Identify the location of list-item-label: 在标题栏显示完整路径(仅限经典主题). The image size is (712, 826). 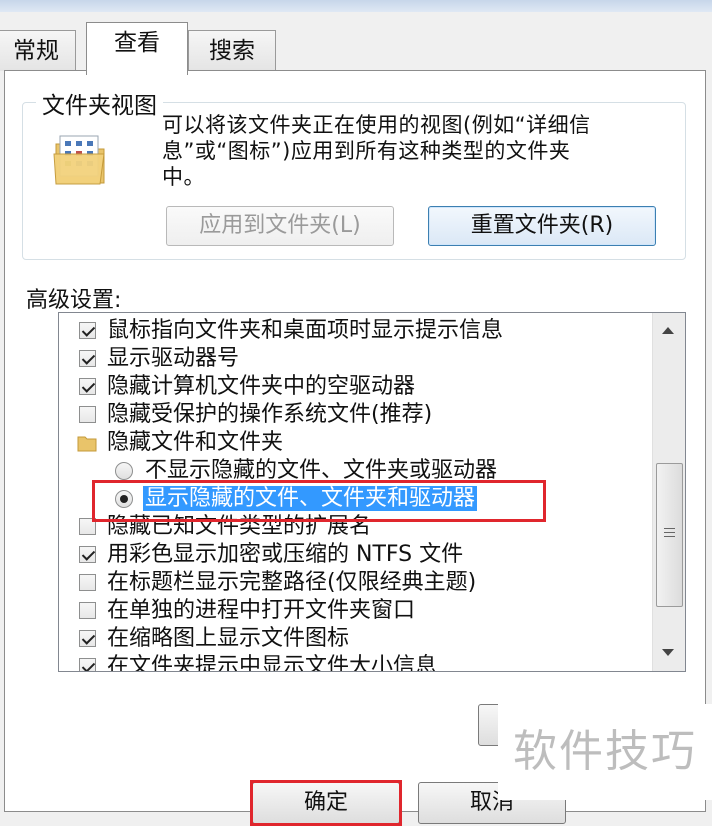
(292, 582).